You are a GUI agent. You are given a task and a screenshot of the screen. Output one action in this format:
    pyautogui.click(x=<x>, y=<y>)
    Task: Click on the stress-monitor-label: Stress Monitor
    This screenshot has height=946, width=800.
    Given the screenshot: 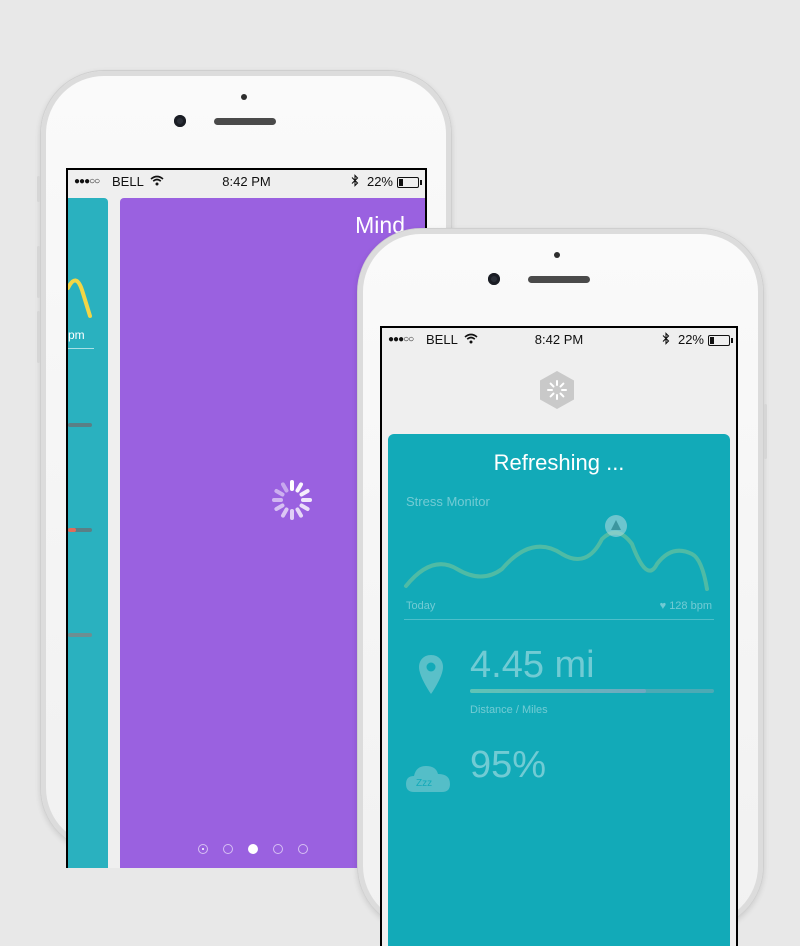 What is the action you would take?
    pyautogui.click(x=448, y=501)
    